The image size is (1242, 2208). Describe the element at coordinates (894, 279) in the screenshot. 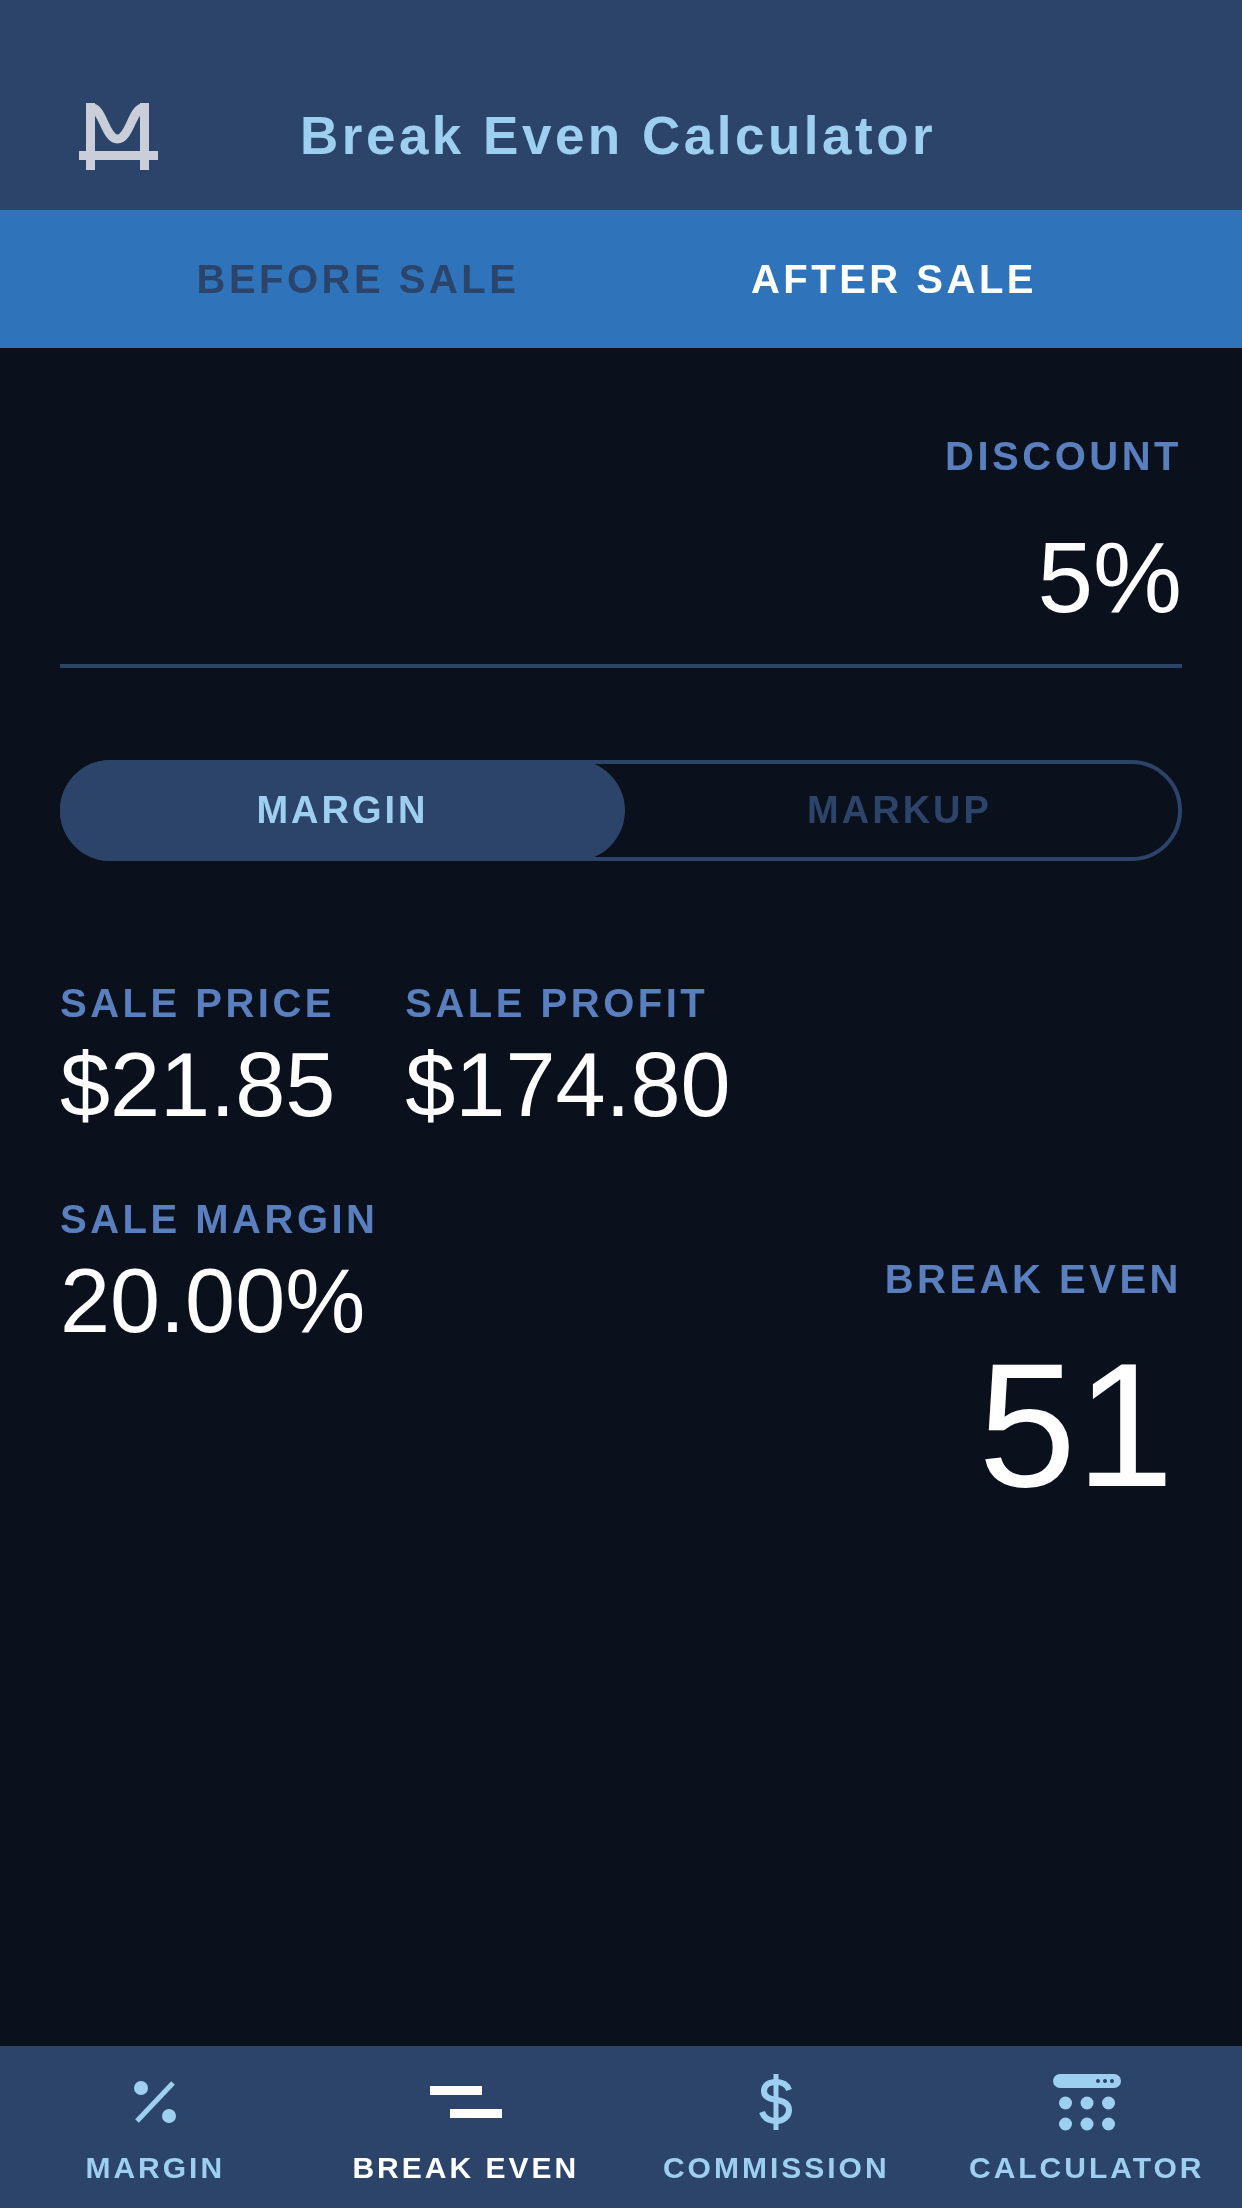

I see `tab: AFTER SALE` at that location.